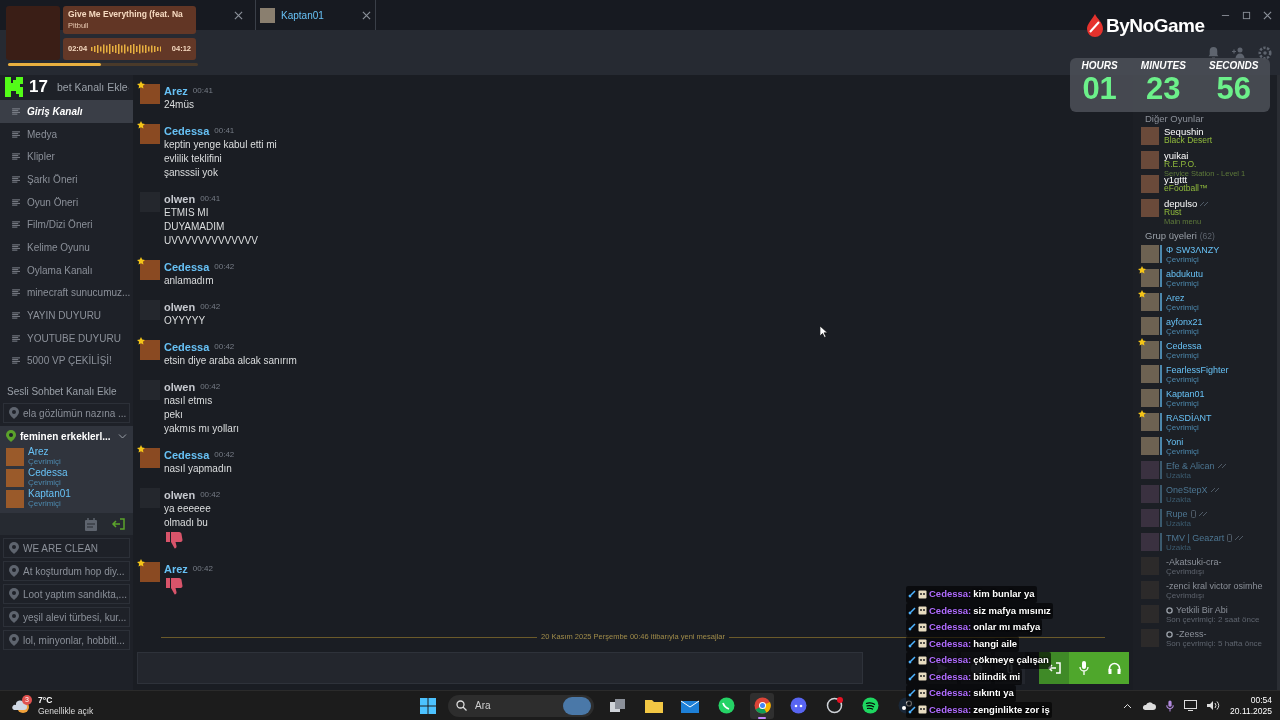  I want to click on speaker-icon, so click(1214, 705).